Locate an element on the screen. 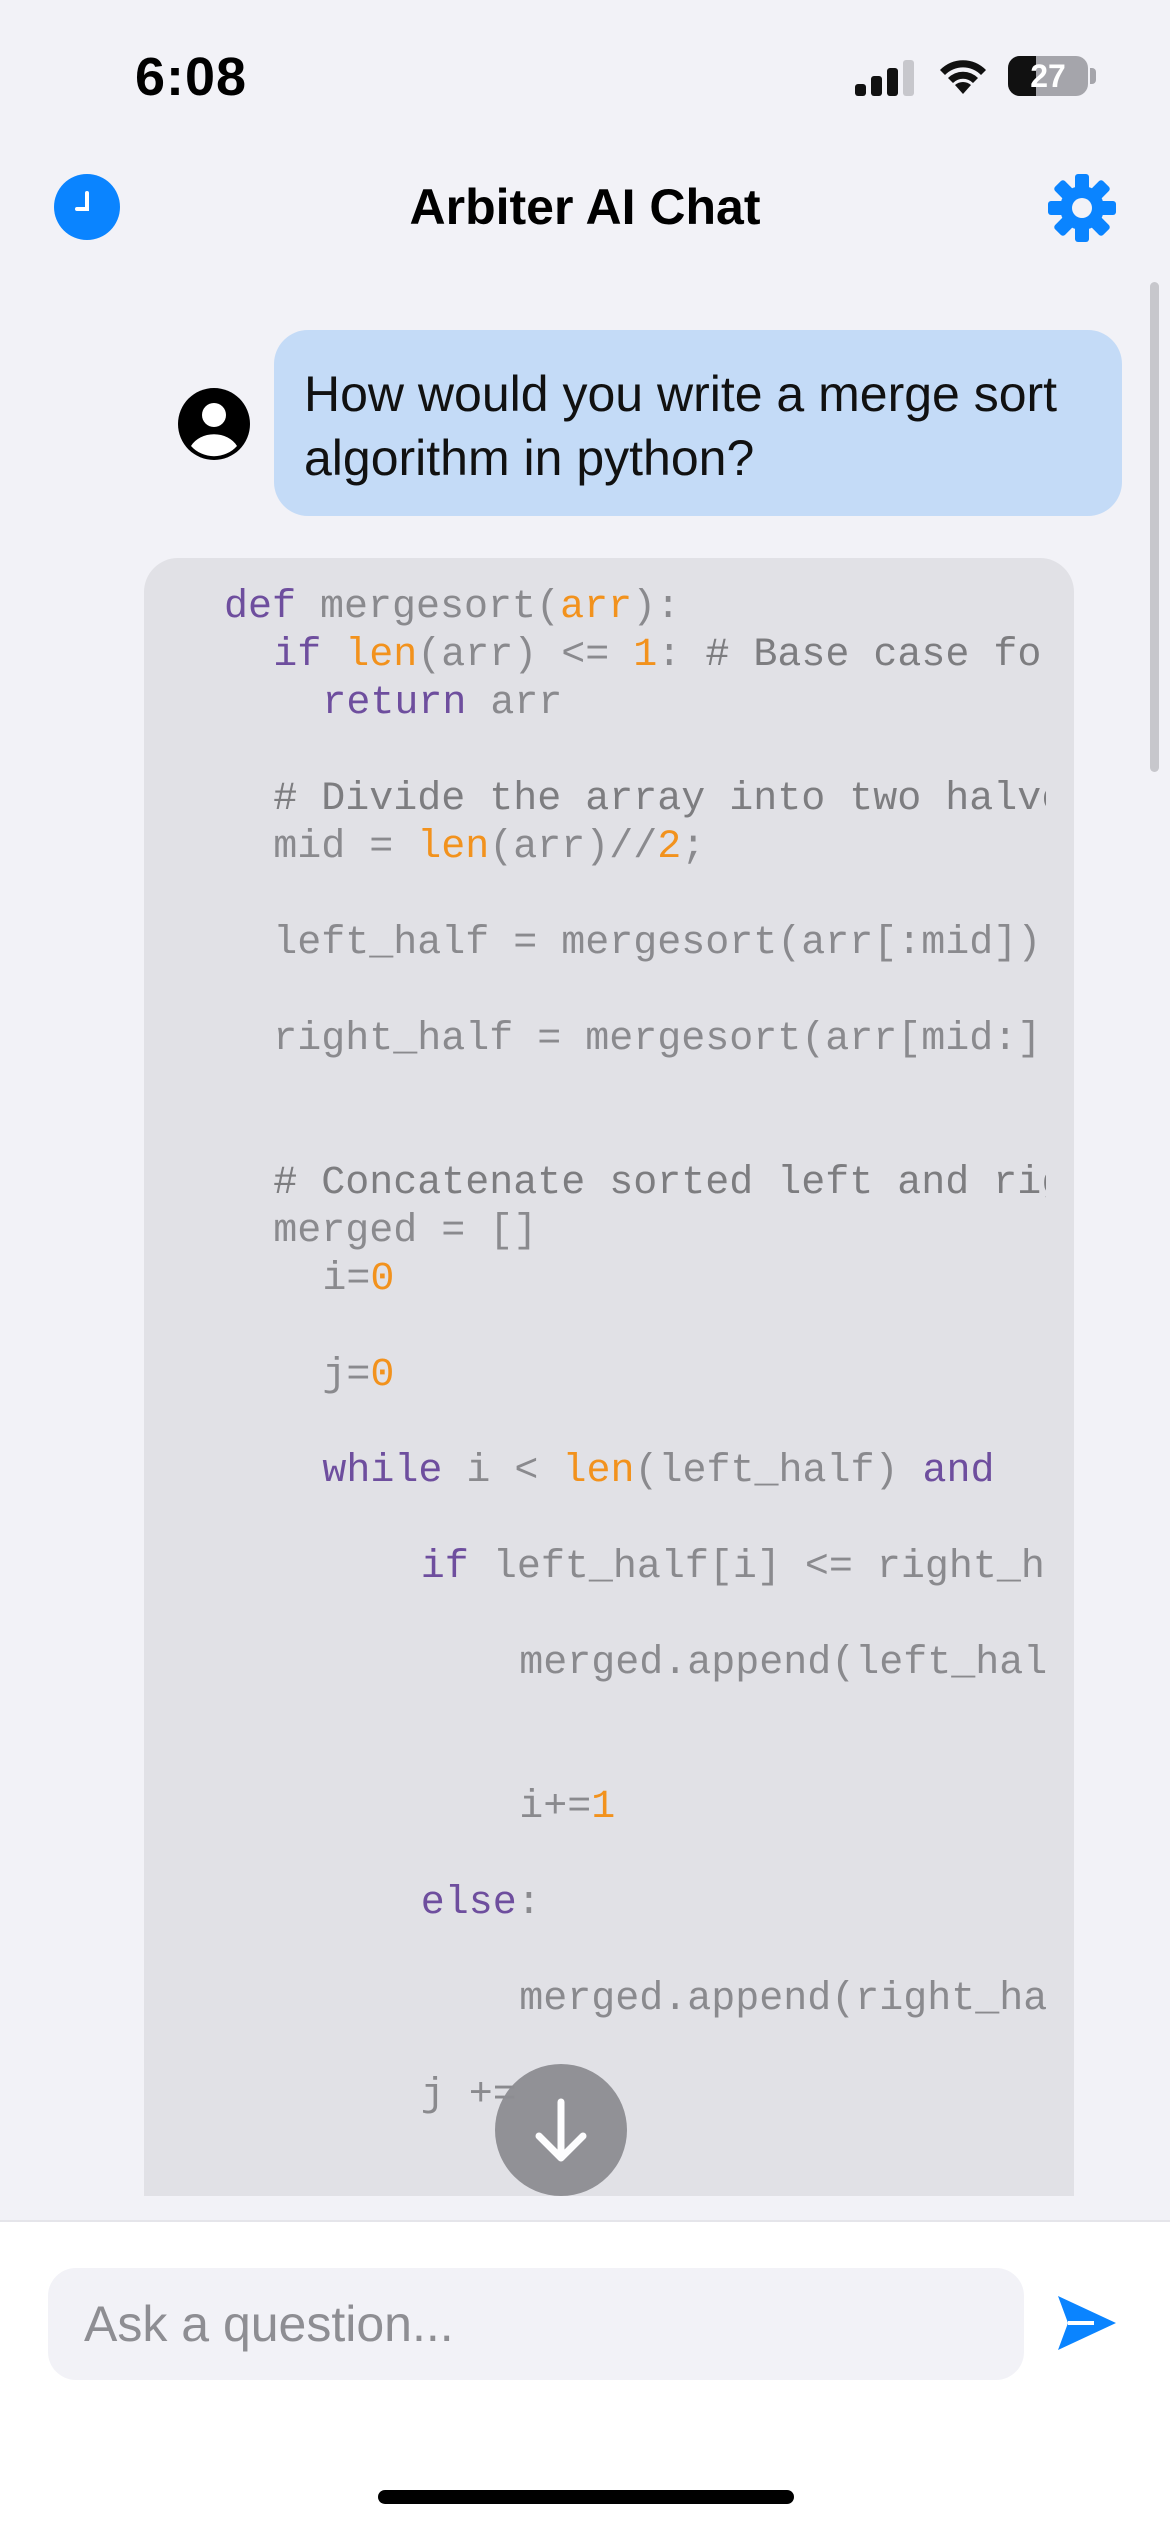 The height and width of the screenshot is (2532, 1170). code-token: i < is located at coordinates (502, 1471).